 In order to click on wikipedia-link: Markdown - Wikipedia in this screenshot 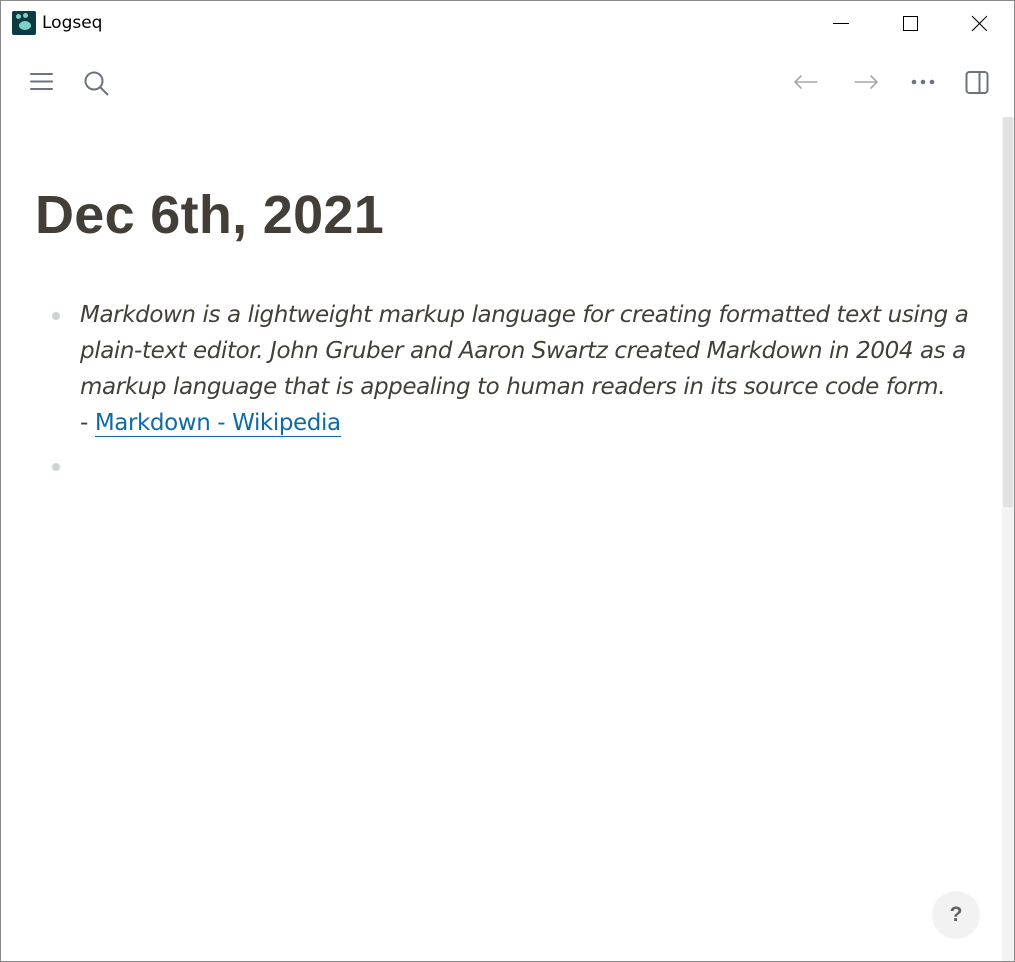, I will do `click(217, 423)`.